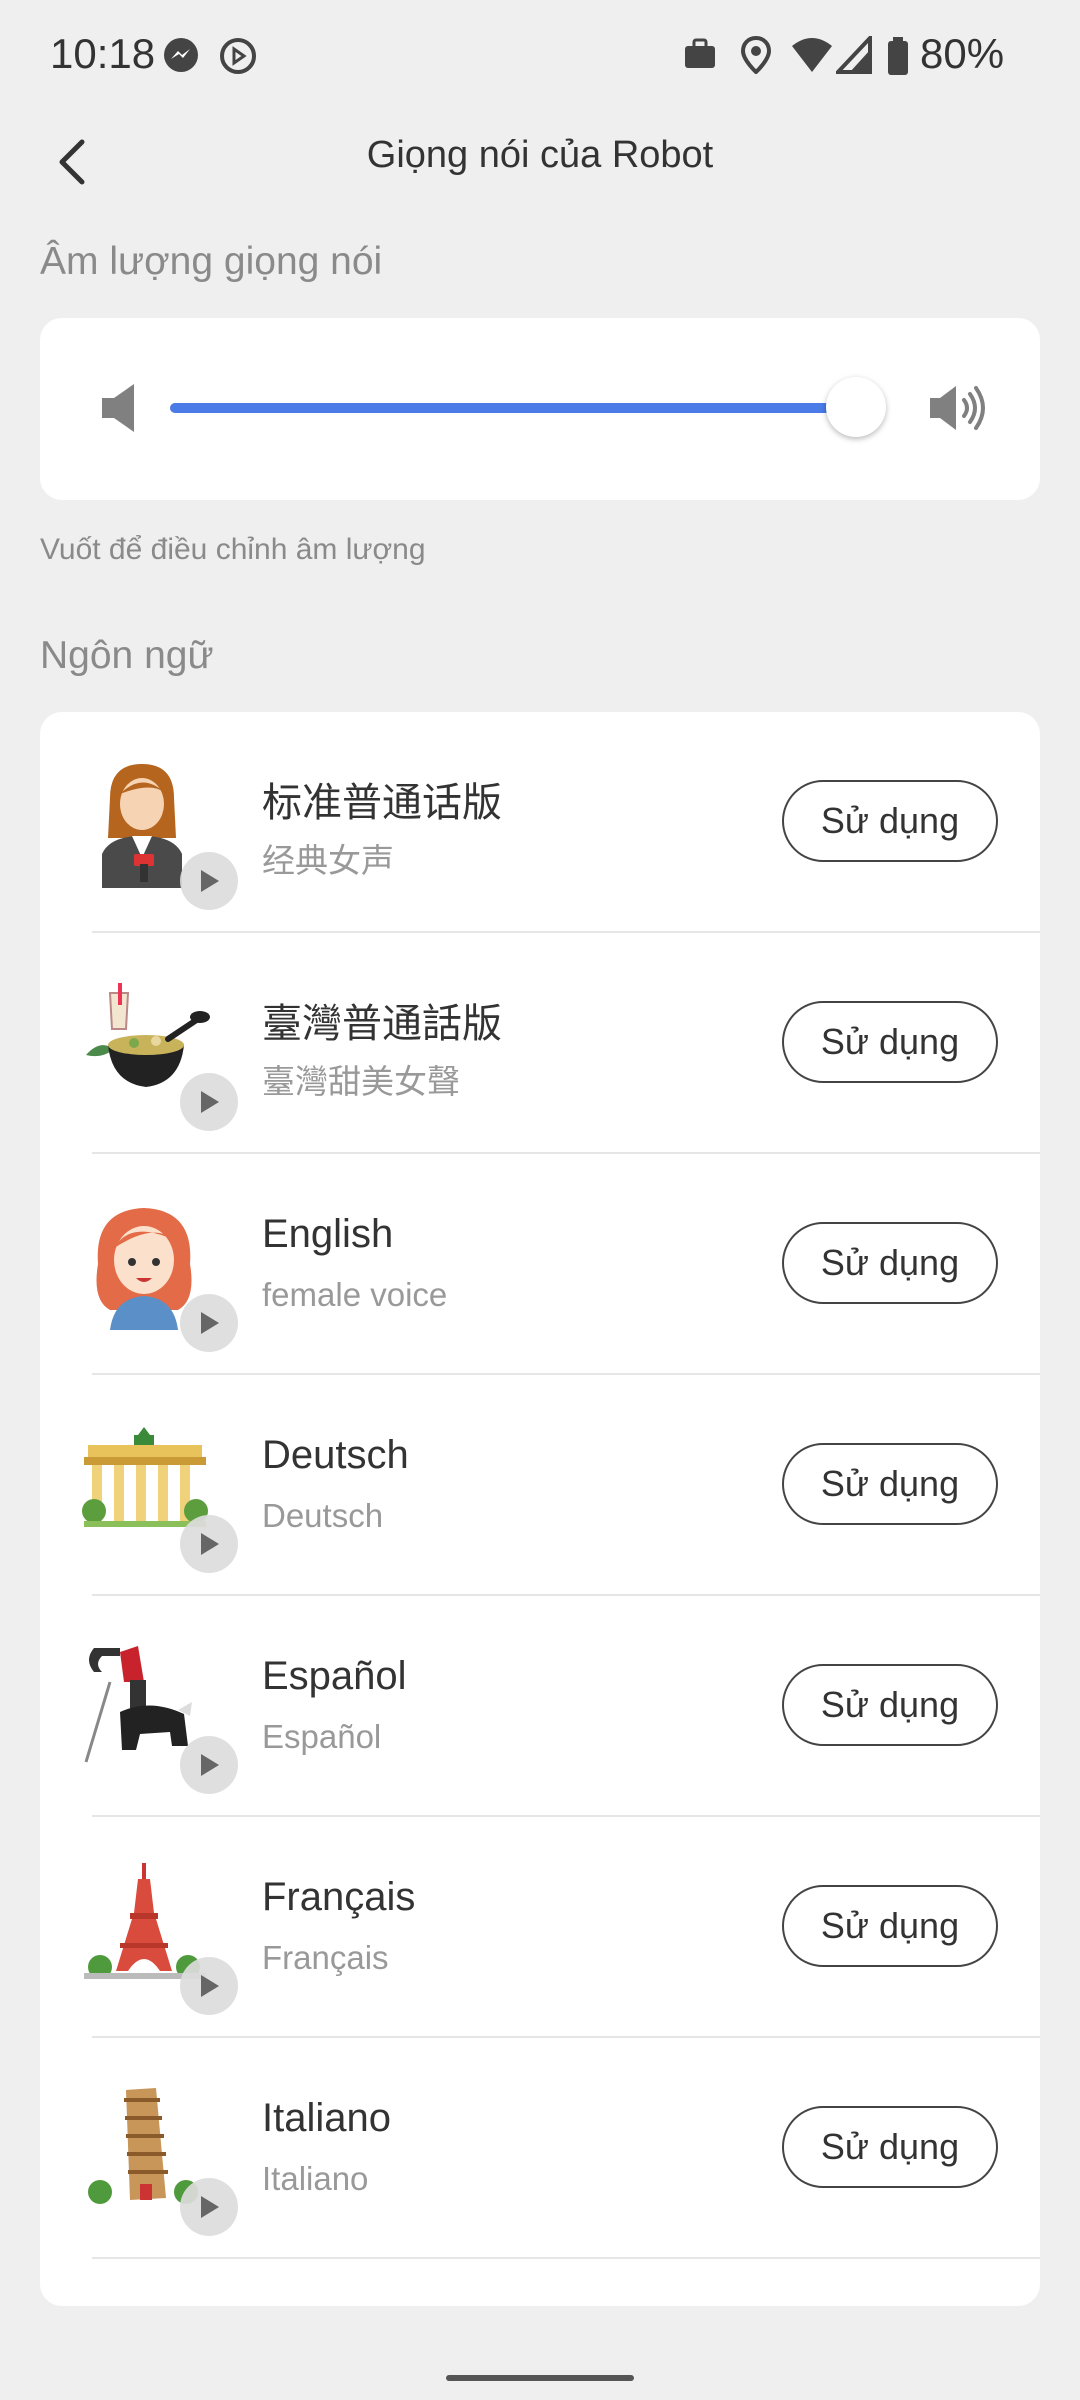  I want to click on divider, so click(566, 2258).